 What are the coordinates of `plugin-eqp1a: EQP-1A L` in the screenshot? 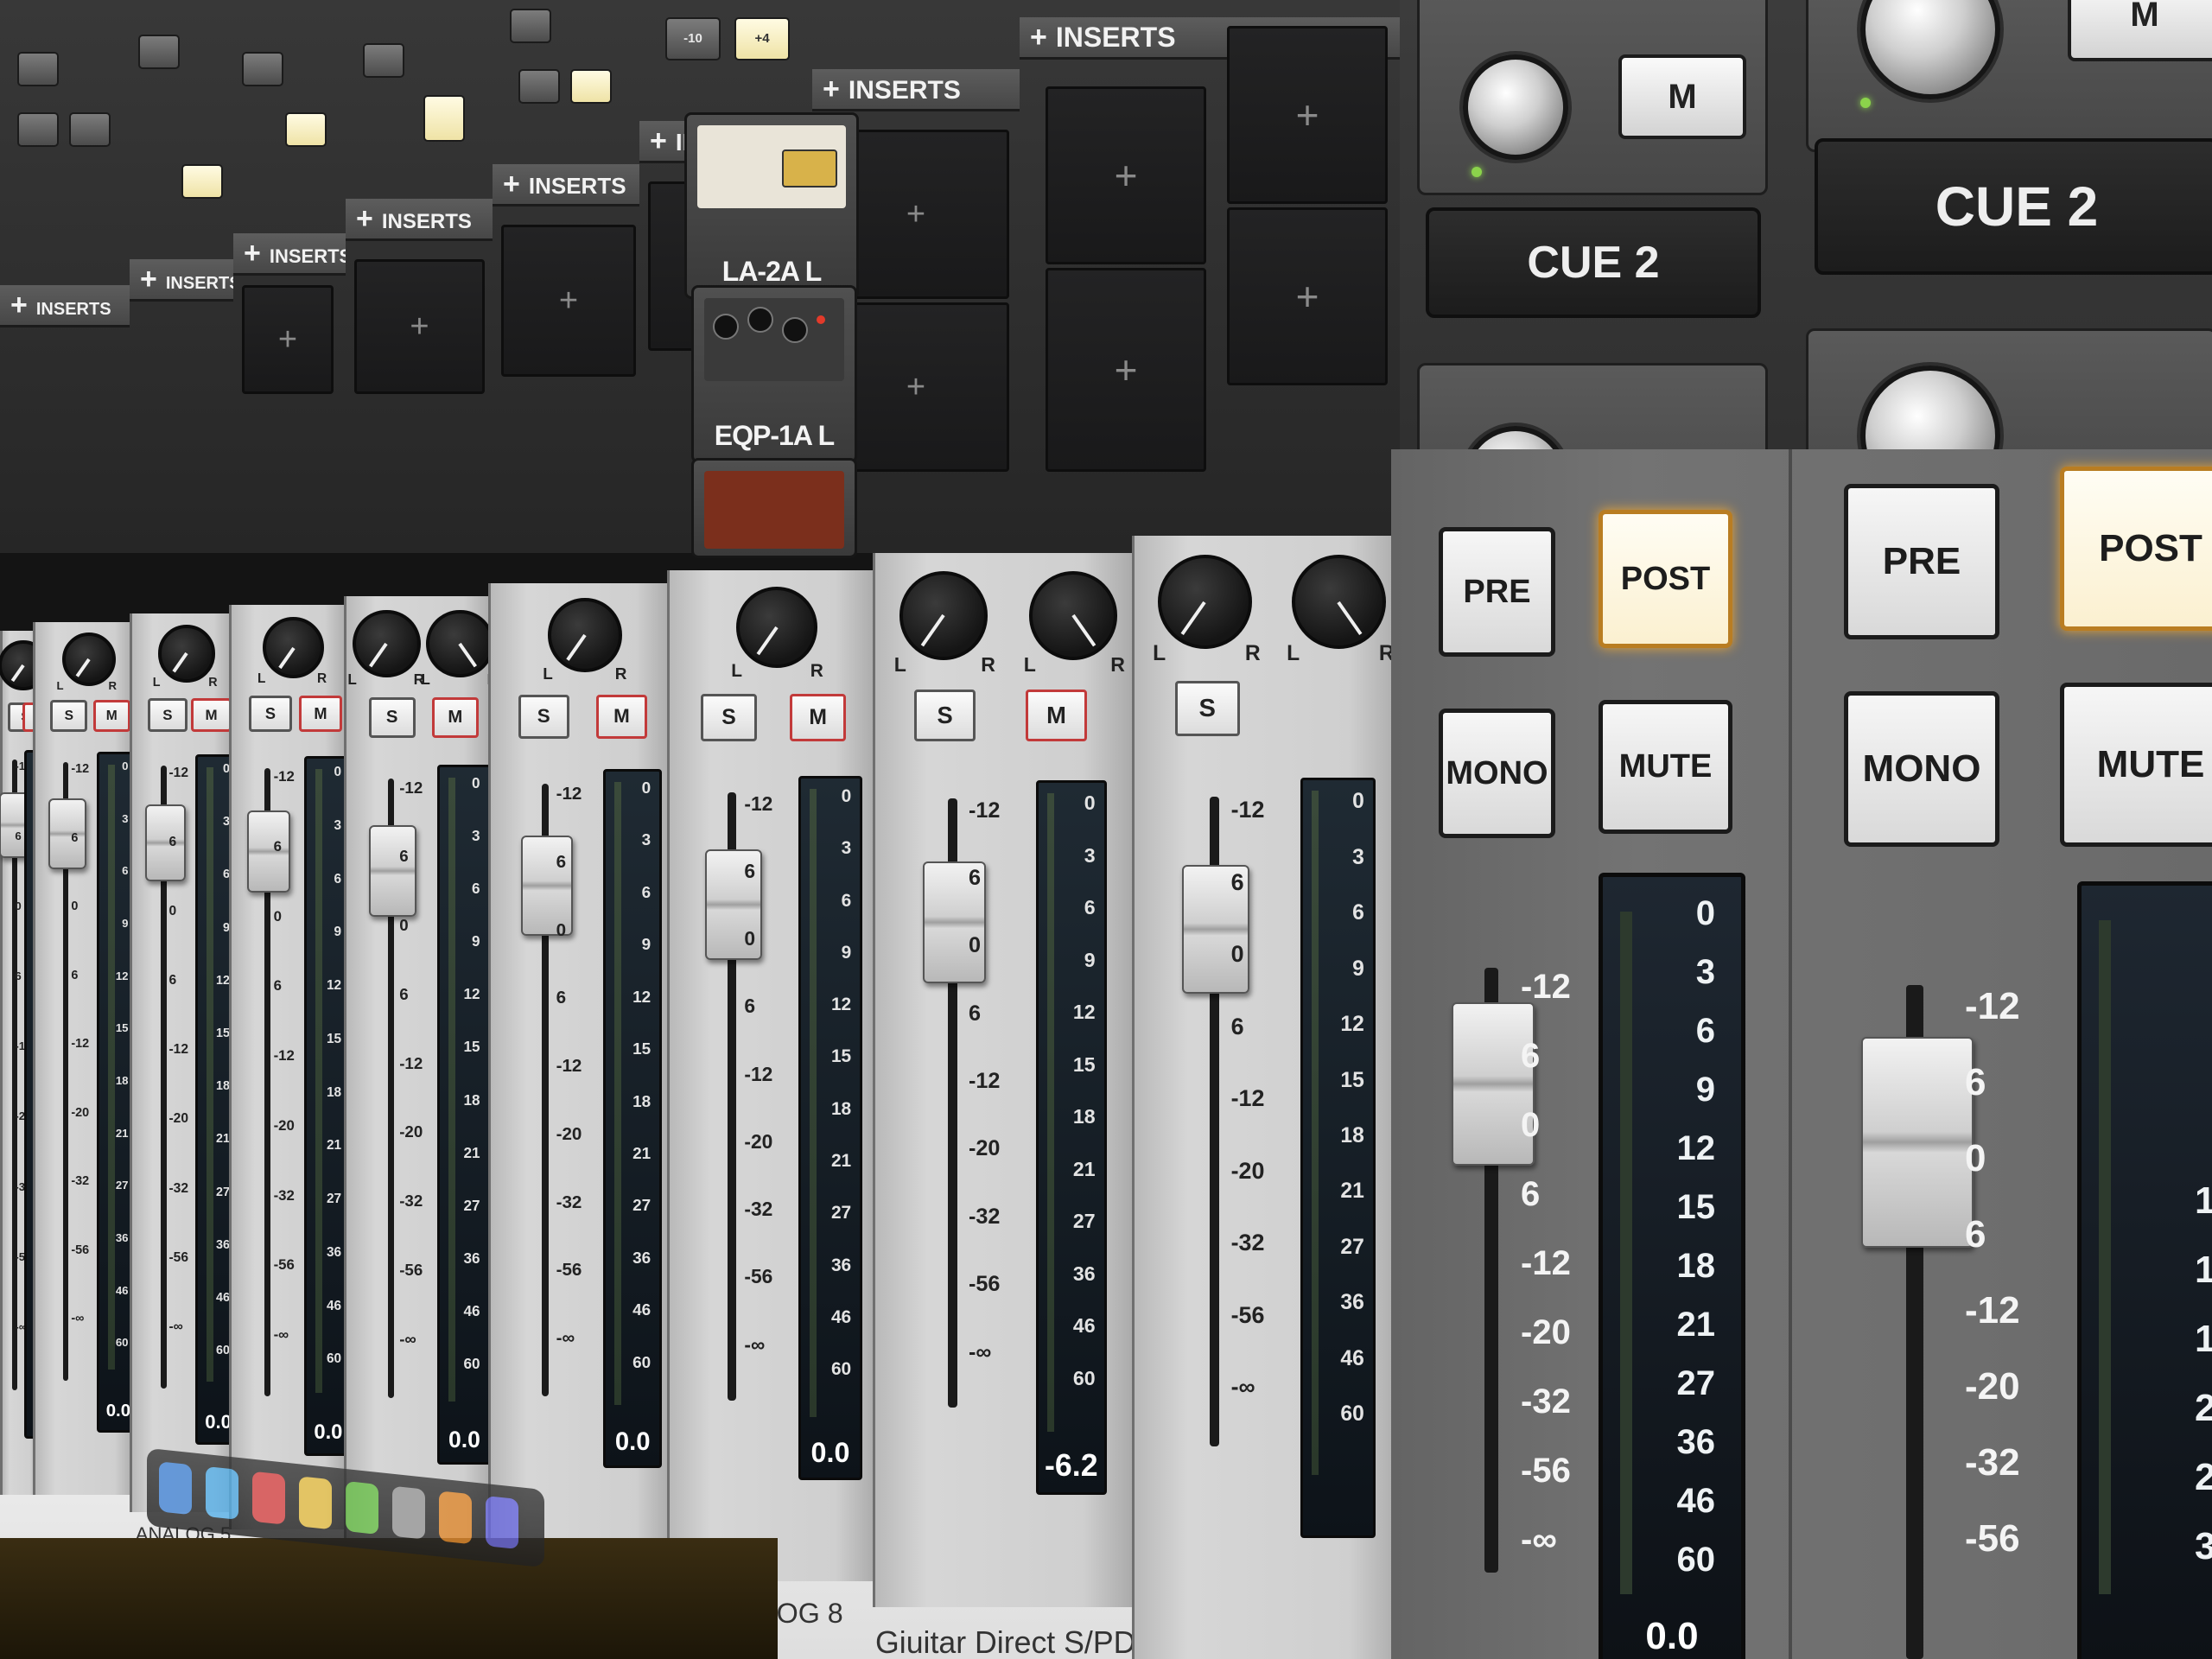 It's located at (774, 374).